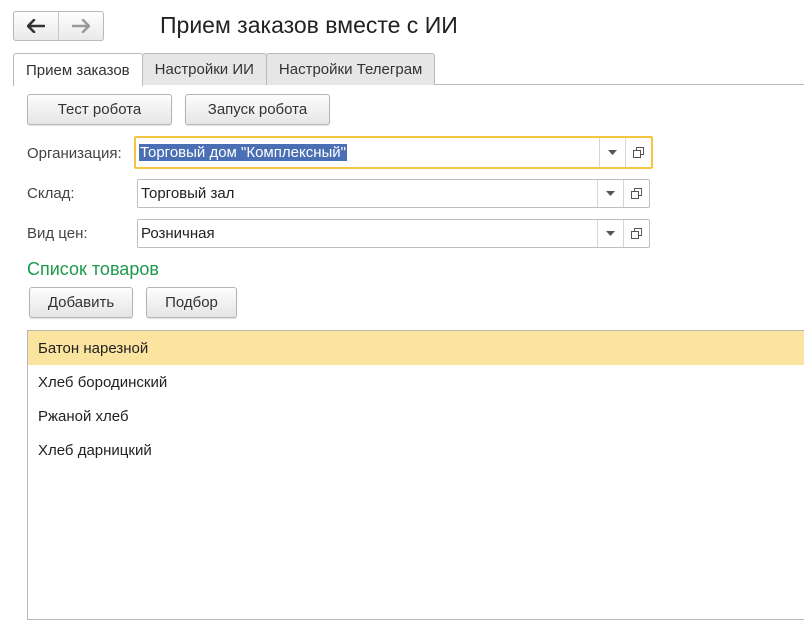 The height and width of the screenshot is (620, 804). What do you see at coordinates (367, 152) in the screenshot?
I see `organization-value-box: Торговый дом "Комплексный"` at bounding box center [367, 152].